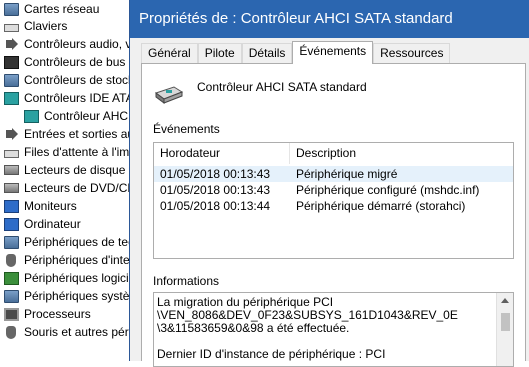 This screenshot has width=529, height=367. Describe the element at coordinates (11, 224) in the screenshot. I see `computer-icon` at that location.